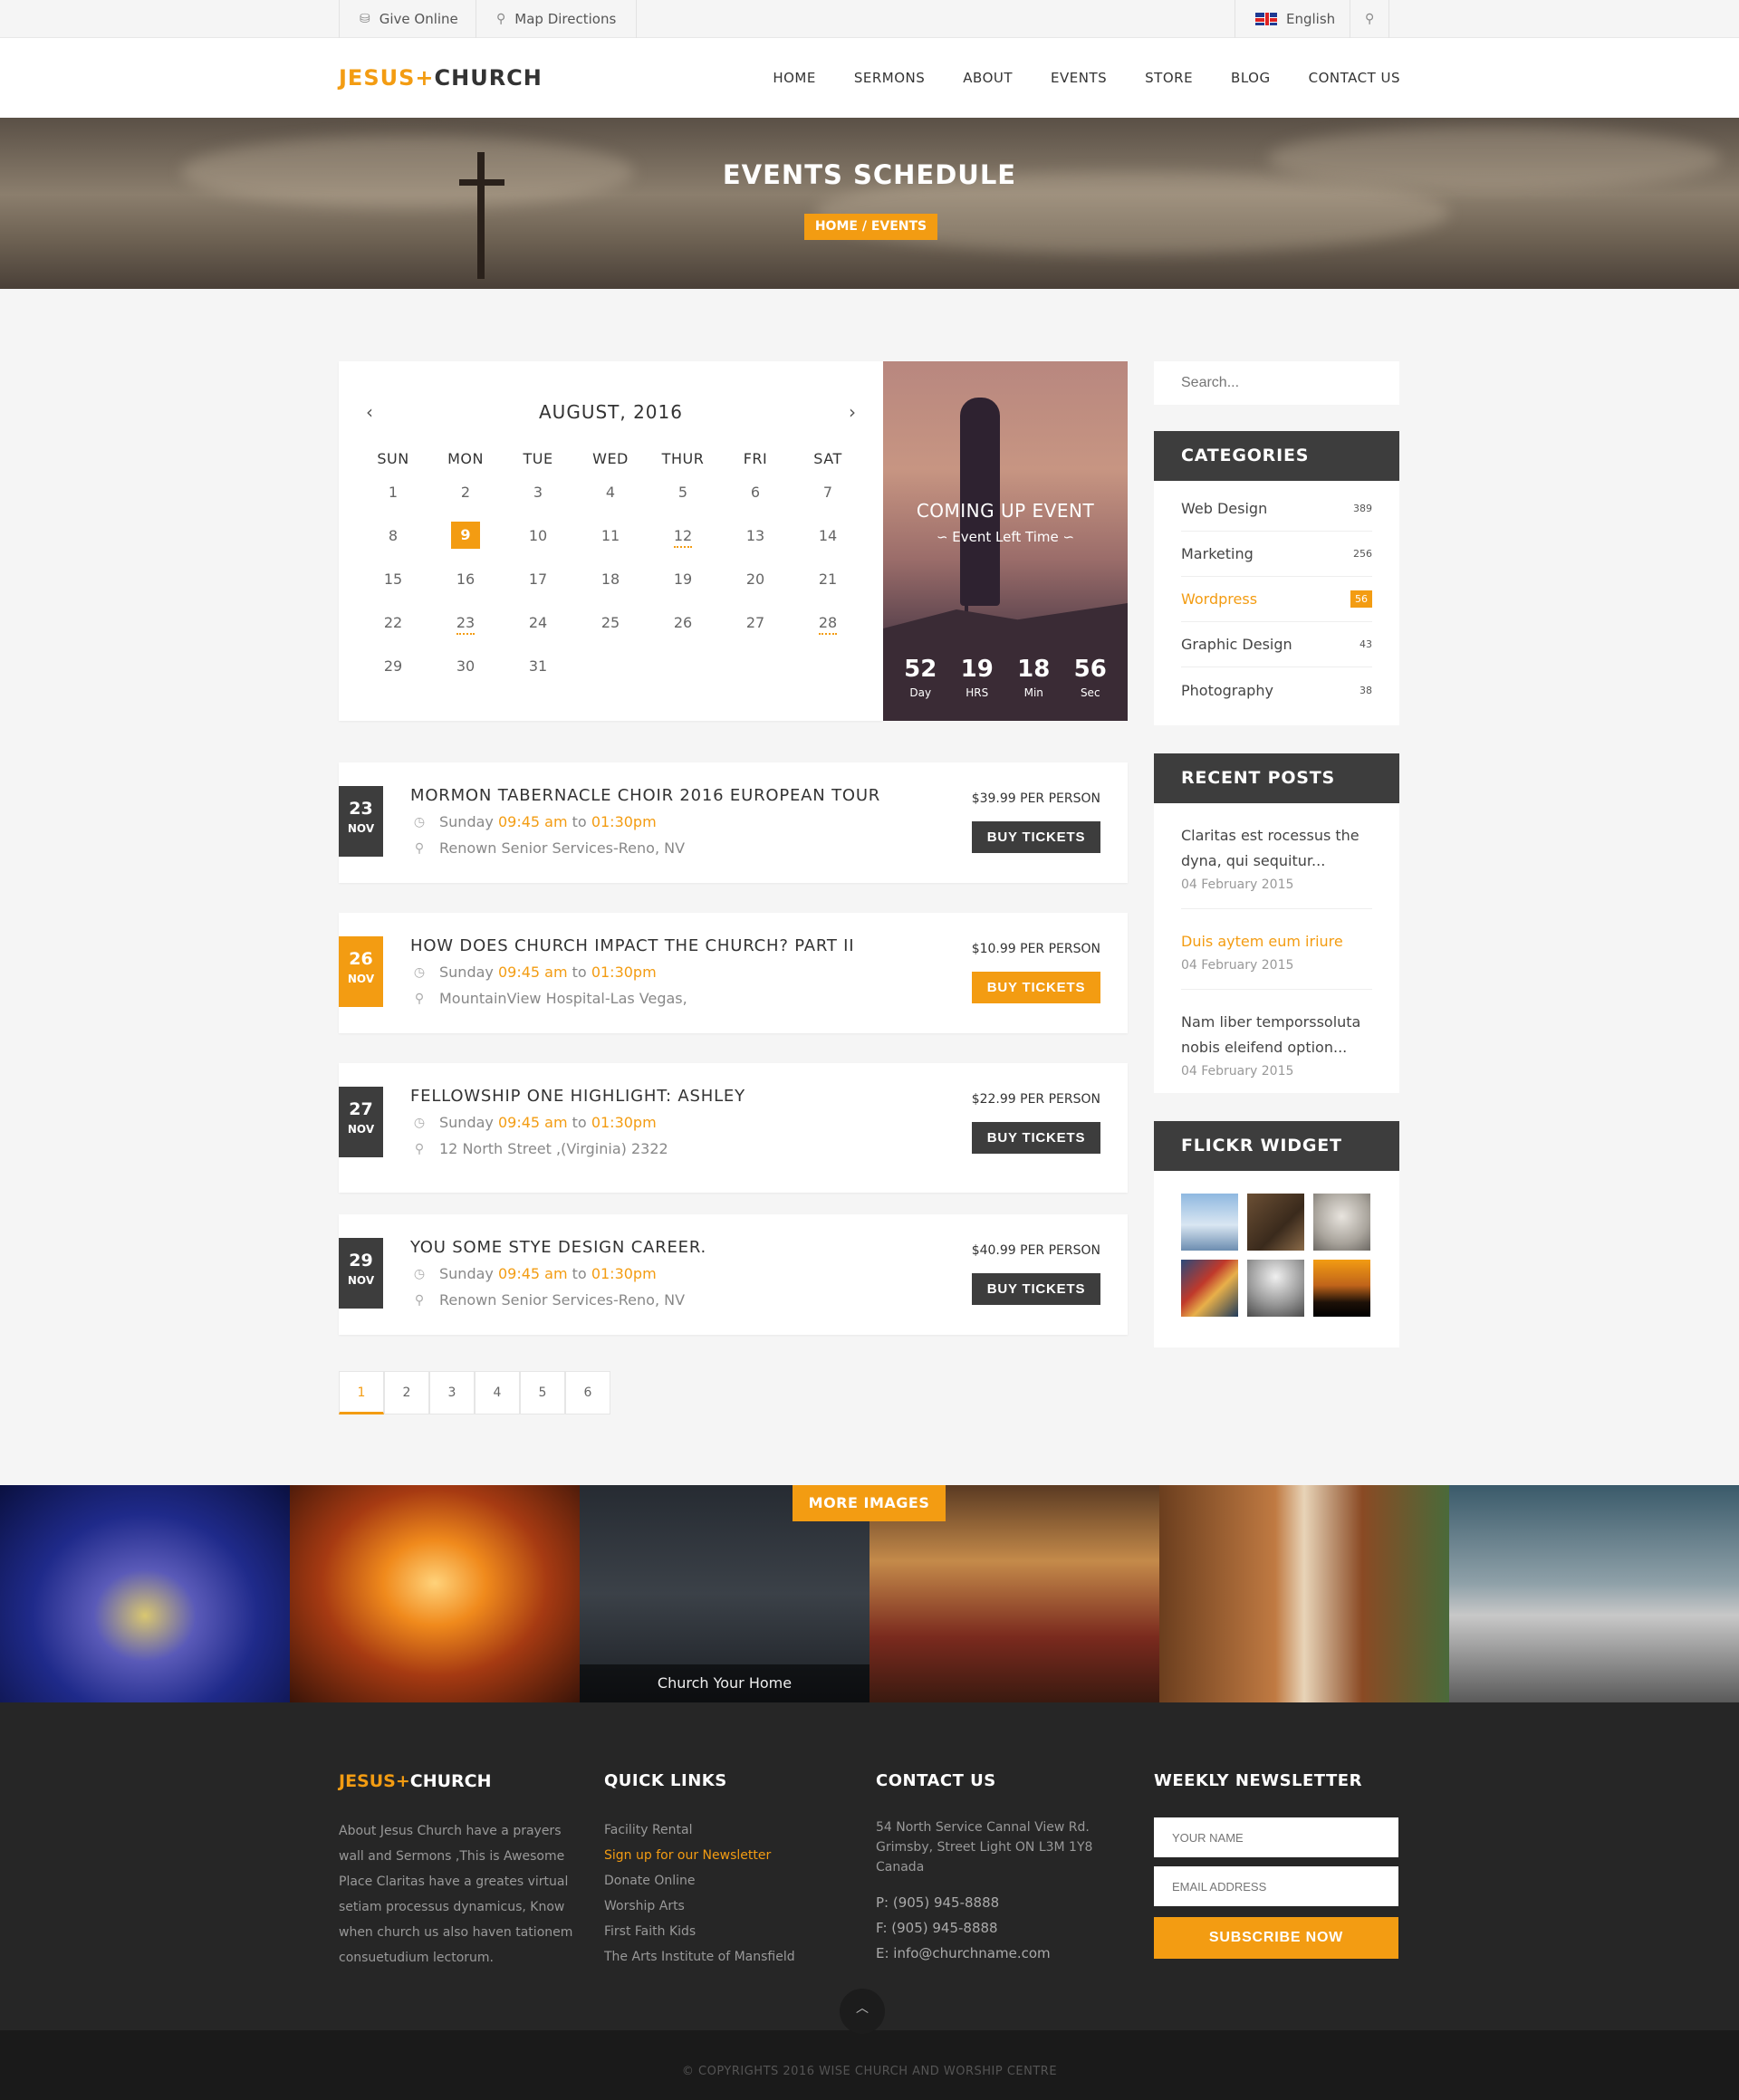  What do you see at coordinates (1276, 950) in the screenshot?
I see `recent-post: Duis aytem eum iriure 04 February 2015` at bounding box center [1276, 950].